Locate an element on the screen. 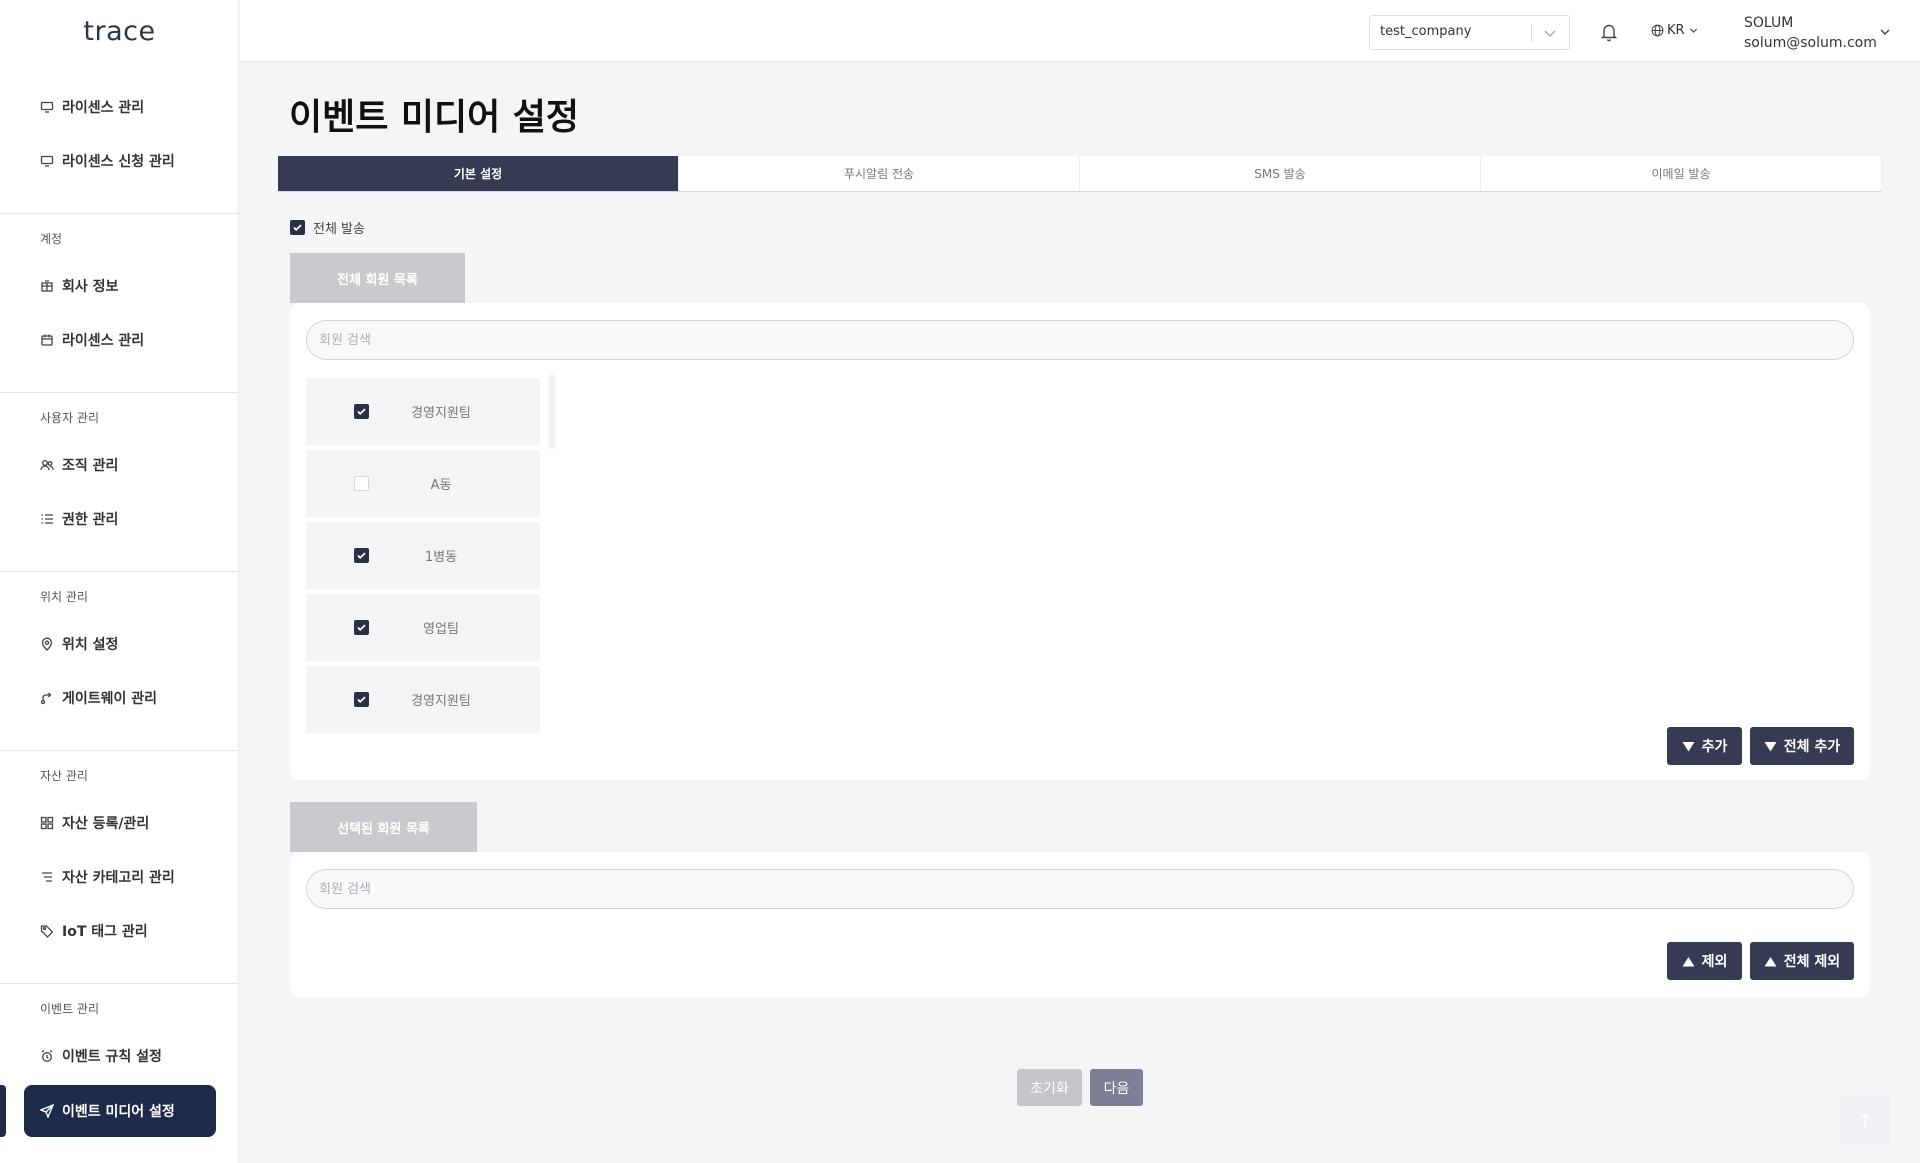 The height and width of the screenshot is (1163, 1920). add-all-button-label: 전체 추가 is located at coordinates (1812, 747).